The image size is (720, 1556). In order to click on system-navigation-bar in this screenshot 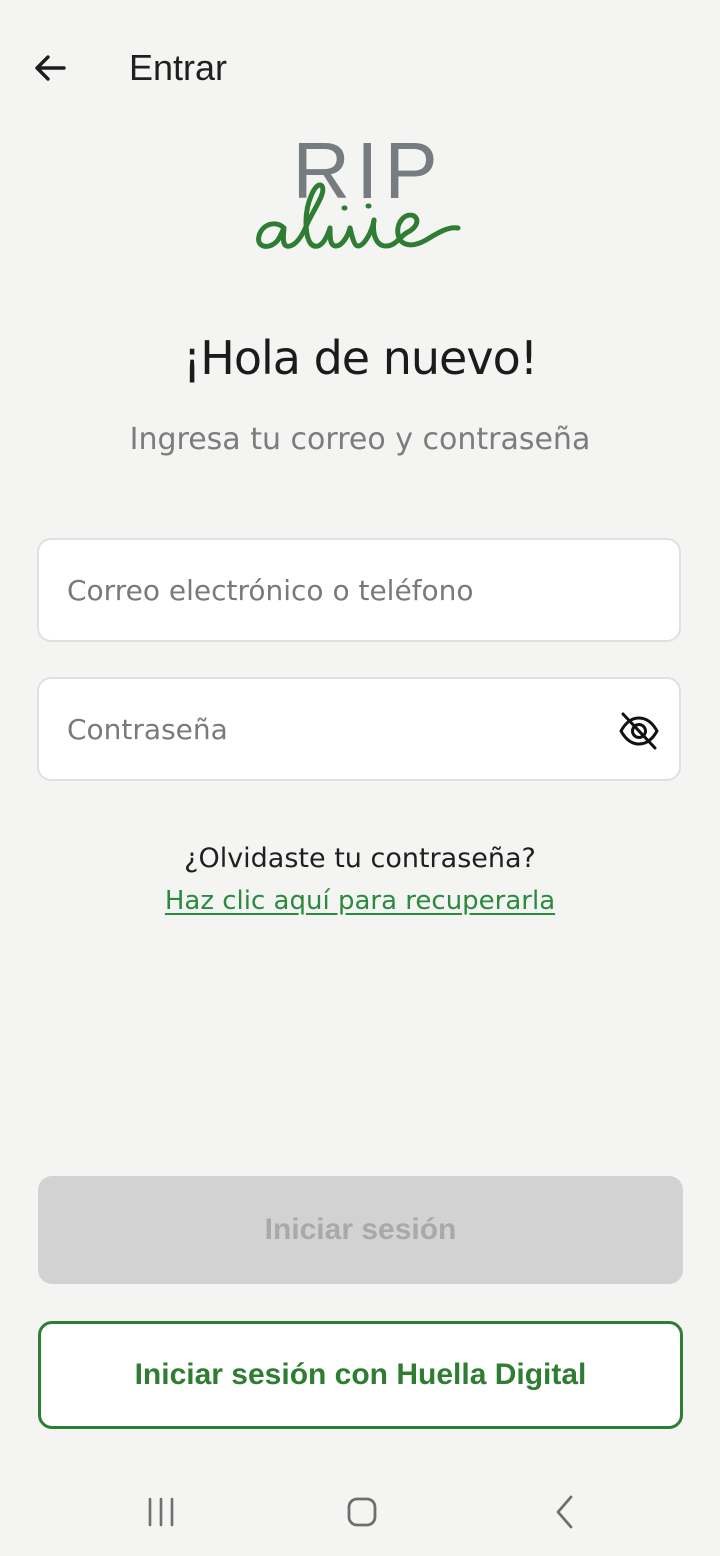, I will do `click(360, 1513)`.